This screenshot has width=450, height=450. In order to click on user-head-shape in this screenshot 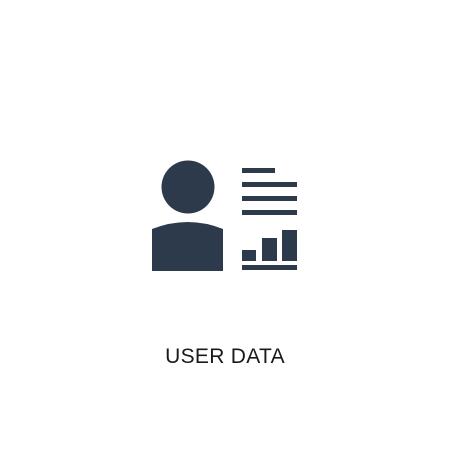, I will do `click(188, 187)`.